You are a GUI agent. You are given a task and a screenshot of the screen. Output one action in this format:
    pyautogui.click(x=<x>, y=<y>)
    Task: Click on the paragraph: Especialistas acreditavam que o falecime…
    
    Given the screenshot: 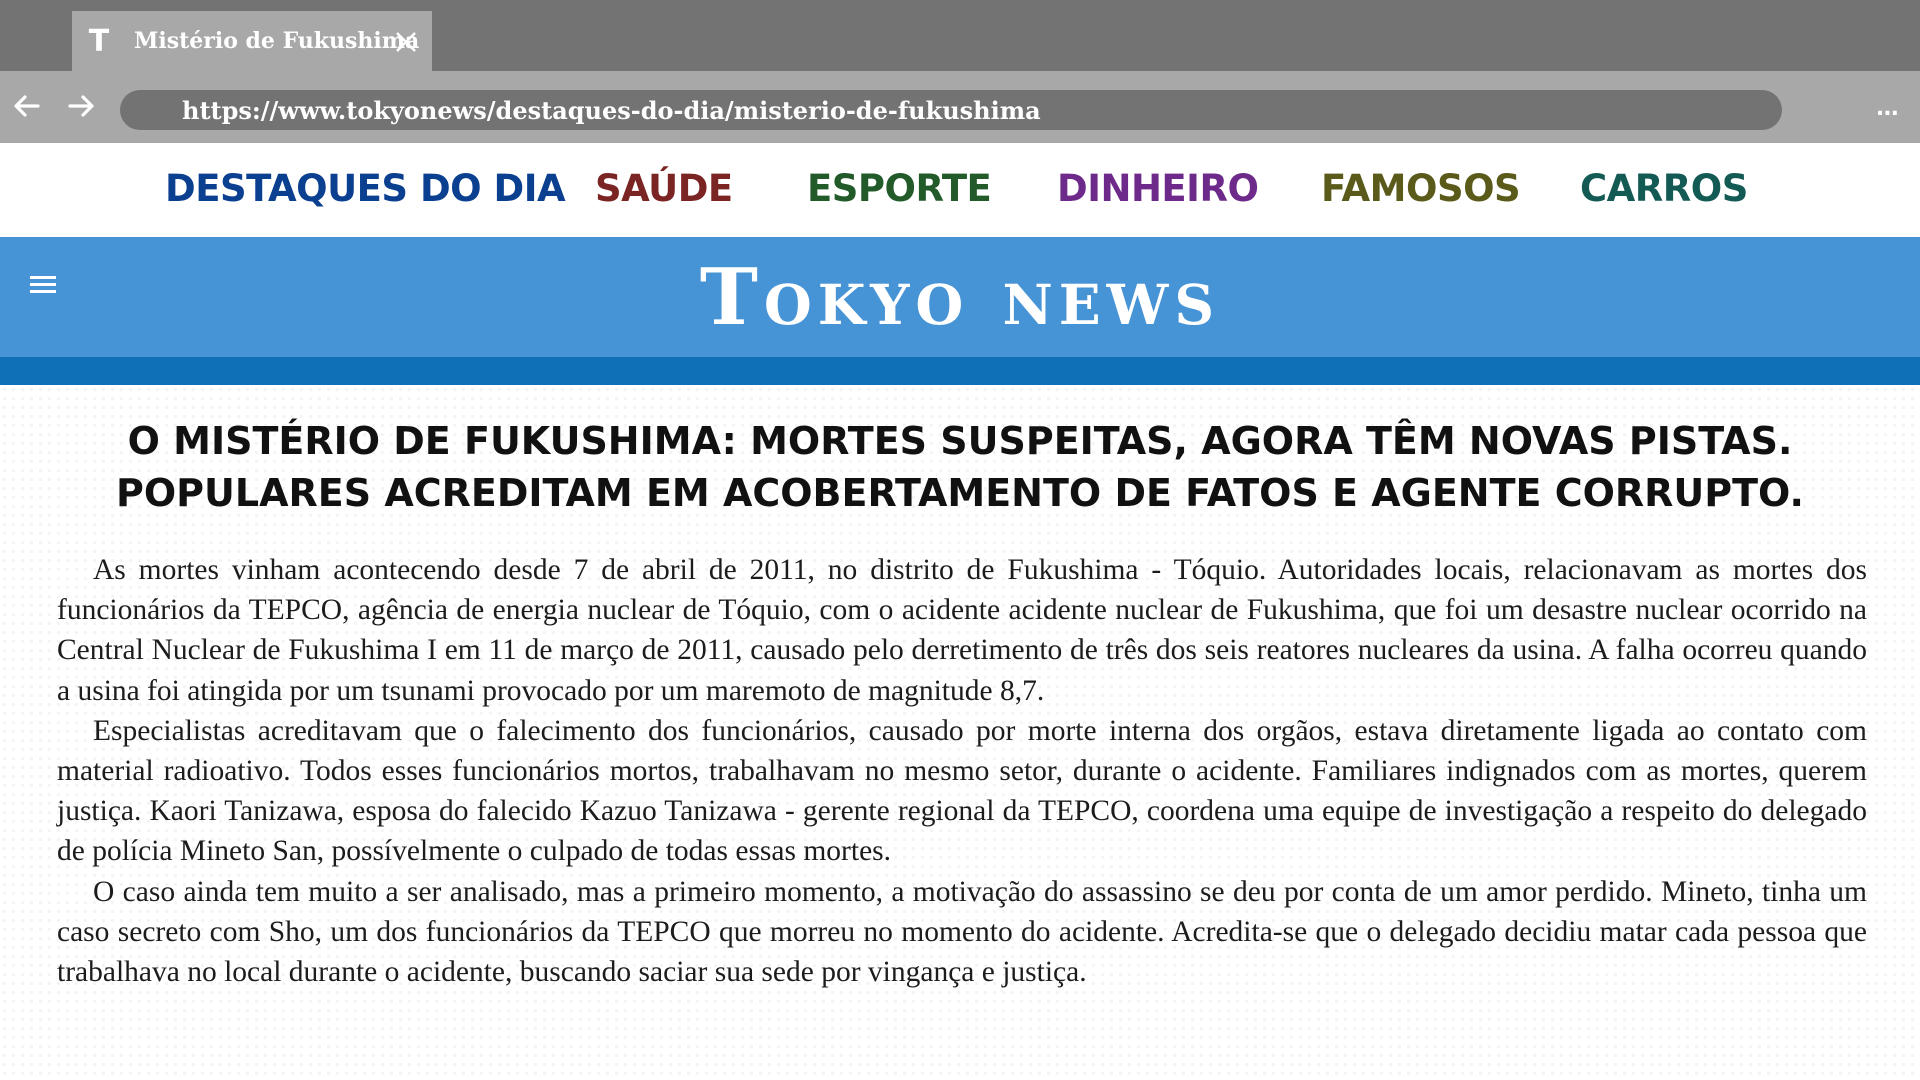 What is the action you would take?
    pyautogui.click(x=962, y=791)
    